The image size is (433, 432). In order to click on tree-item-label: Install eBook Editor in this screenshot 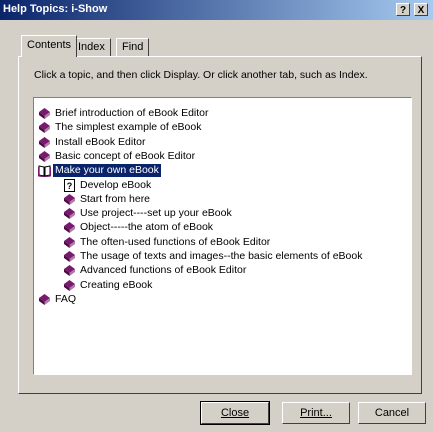, I will do `click(100, 141)`.